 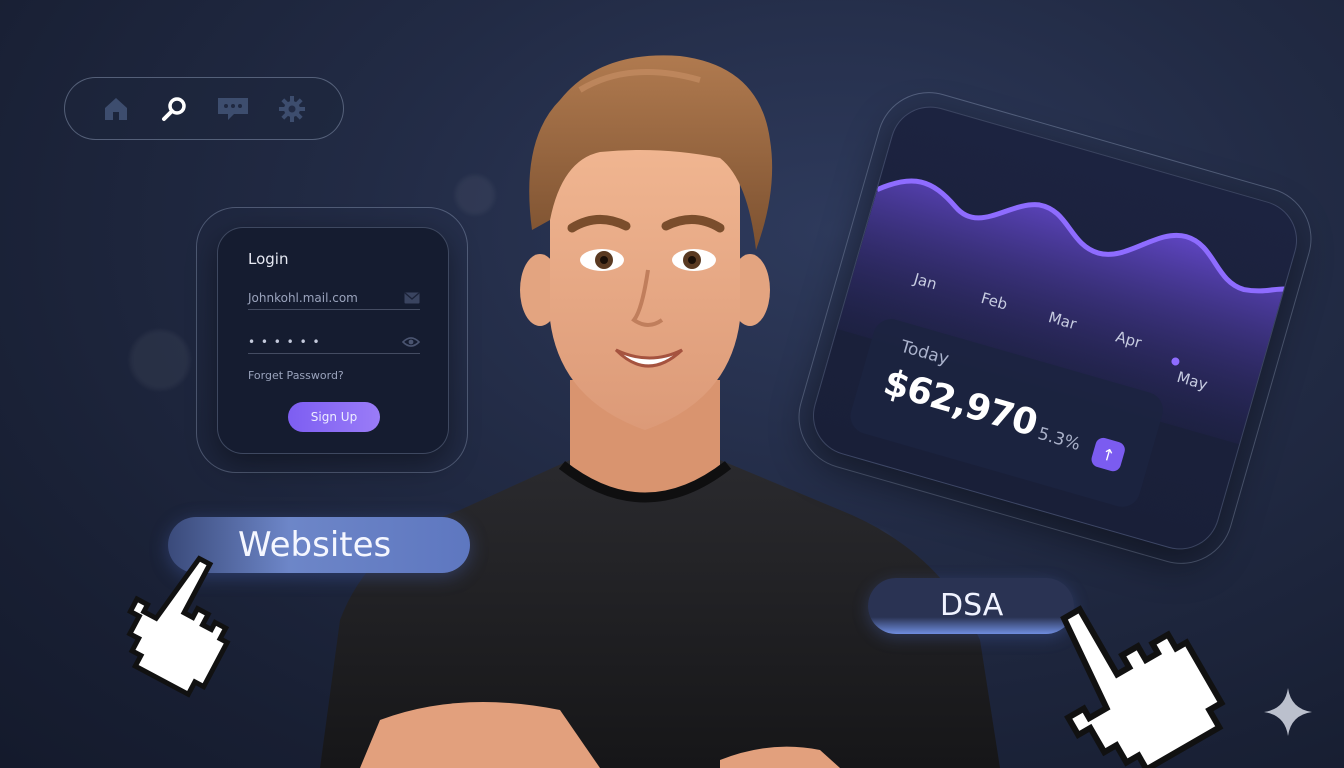 I want to click on dsa-label: DSA, so click(x=972, y=605).